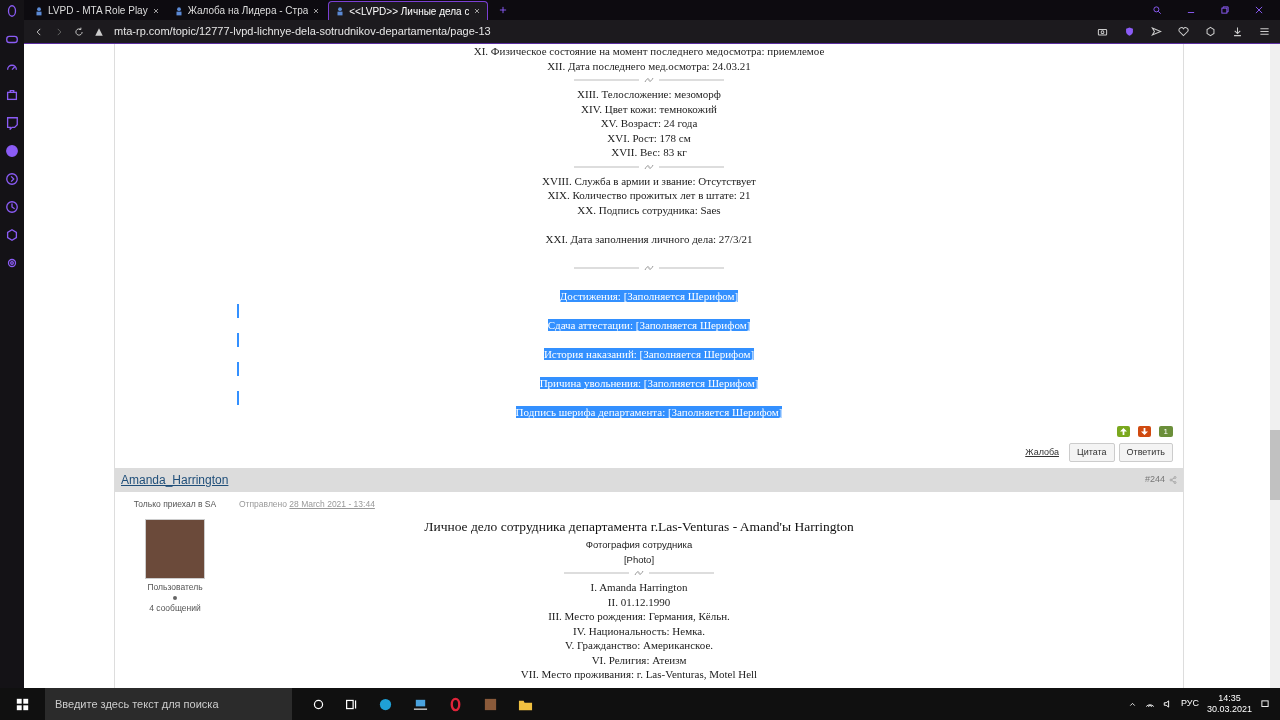 The height and width of the screenshot is (720, 1280). What do you see at coordinates (639, 559) in the screenshot?
I see `post-text: [Photo]` at bounding box center [639, 559].